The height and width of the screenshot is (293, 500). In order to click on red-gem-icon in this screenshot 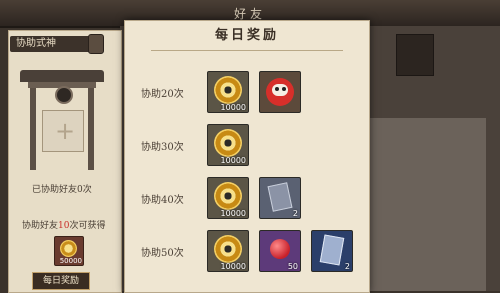, I will do `click(280, 249)`.